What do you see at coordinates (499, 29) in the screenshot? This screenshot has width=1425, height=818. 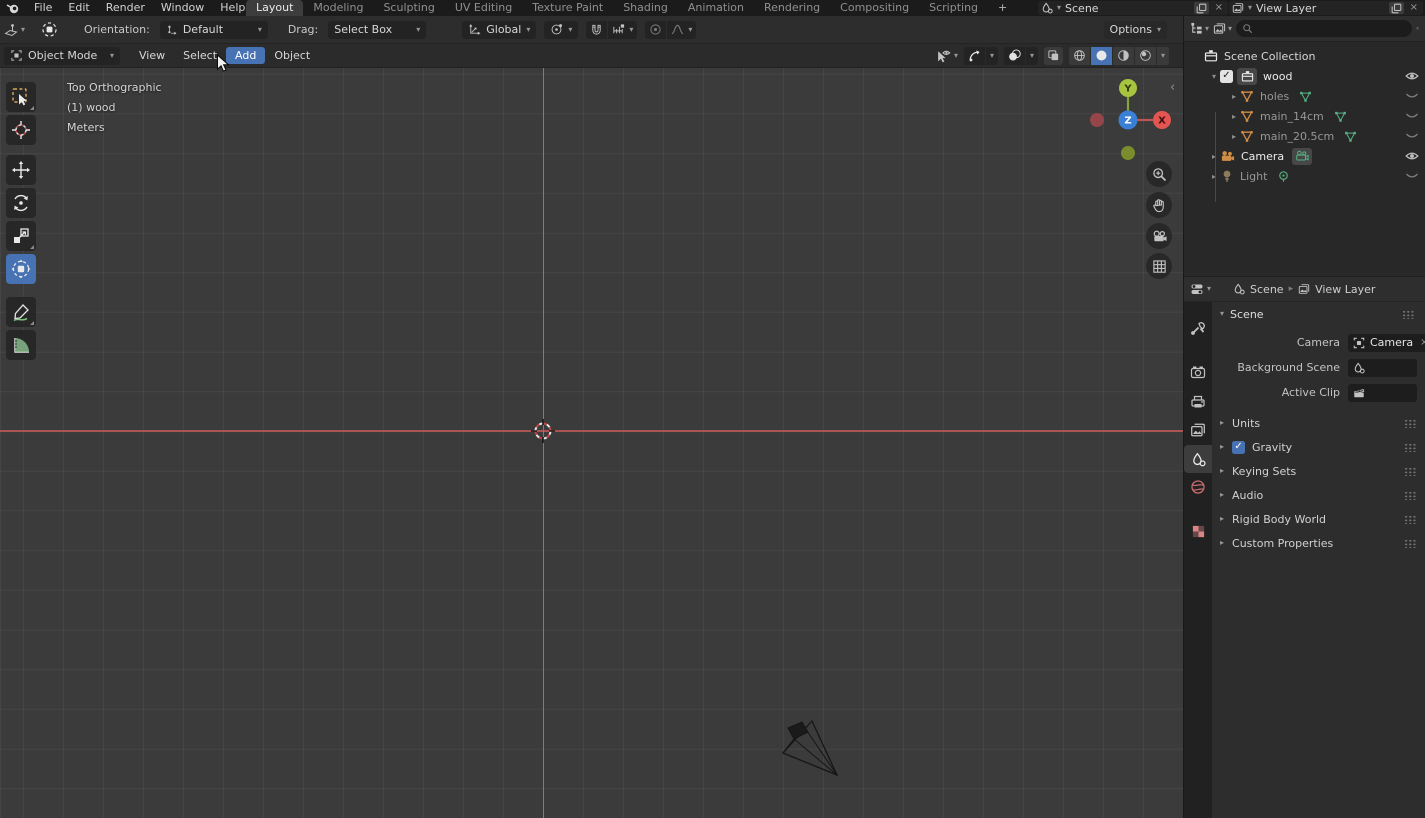 I see `transform-orientation-dropdown: Global ▾` at bounding box center [499, 29].